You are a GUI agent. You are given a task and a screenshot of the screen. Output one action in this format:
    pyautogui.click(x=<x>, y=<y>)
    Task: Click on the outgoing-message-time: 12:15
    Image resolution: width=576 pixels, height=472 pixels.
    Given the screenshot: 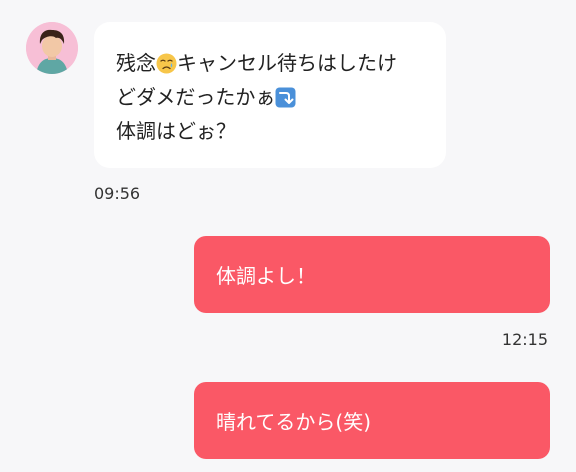 What is the action you would take?
    pyautogui.click(x=524, y=339)
    